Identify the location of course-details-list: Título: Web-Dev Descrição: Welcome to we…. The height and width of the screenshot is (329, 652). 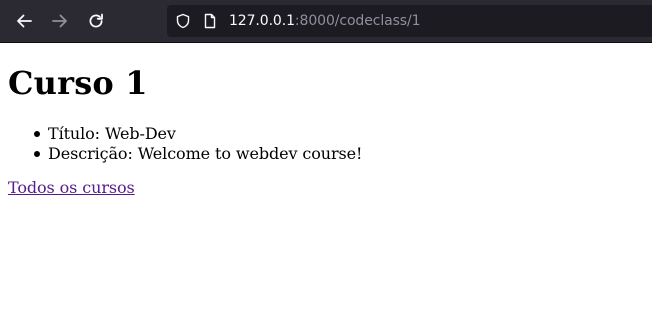
(326, 144).